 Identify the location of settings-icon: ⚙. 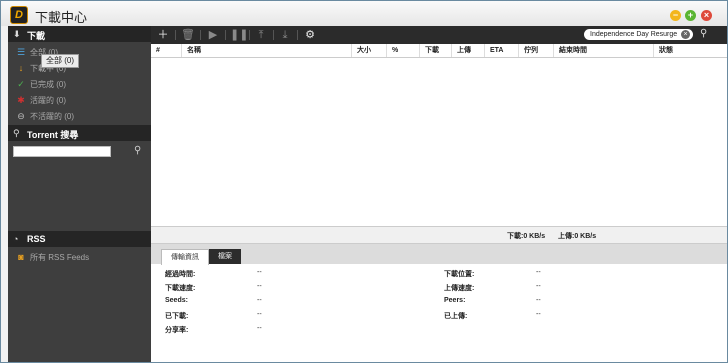
(310, 35).